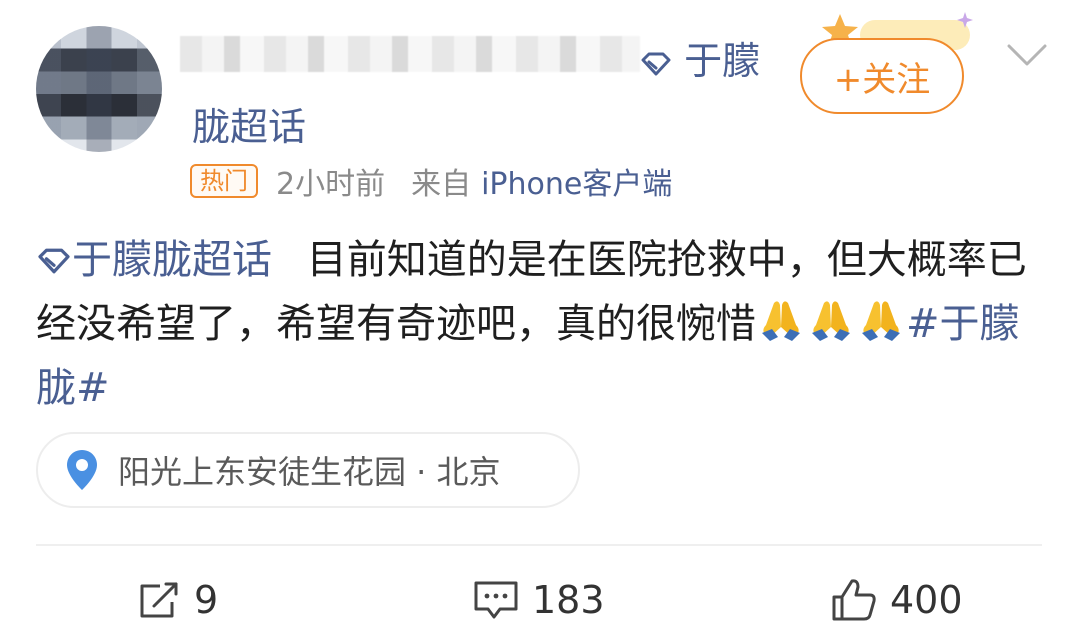 This screenshot has width=1078, height=644. I want to click on location-text: 阳光上东安徒生花园 · 北京, so click(309, 472).